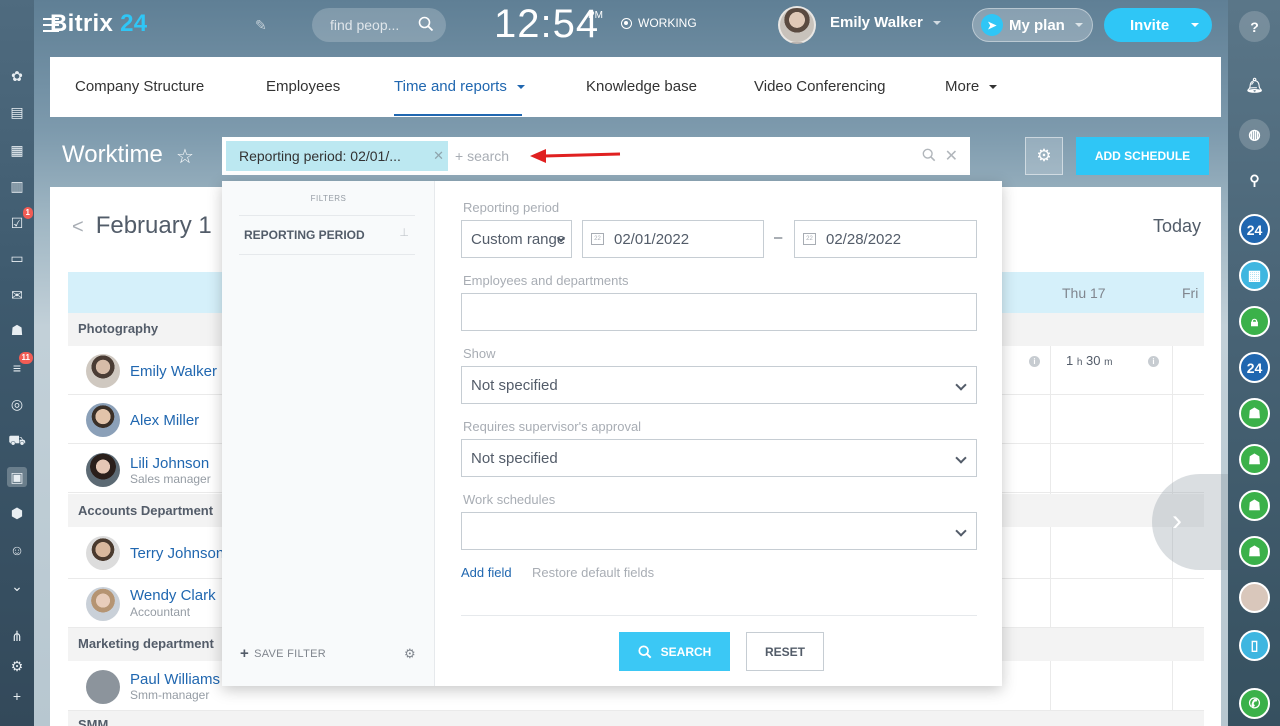 The image size is (1280, 726). I want to click on nav-company-structure: Company Structure, so click(139, 86).